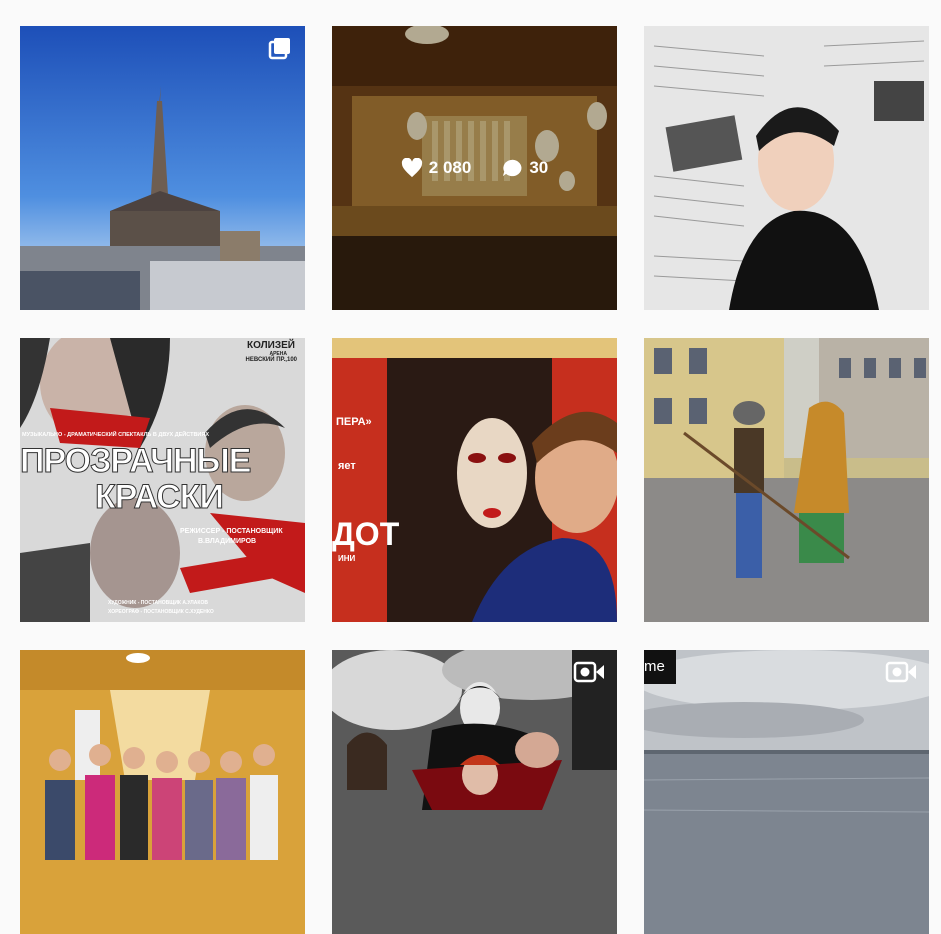 Image resolution: width=941 pixels, height=934 pixels. Describe the element at coordinates (347, 466) in the screenshot. I see `poster-sign-line2: яет` at that location.